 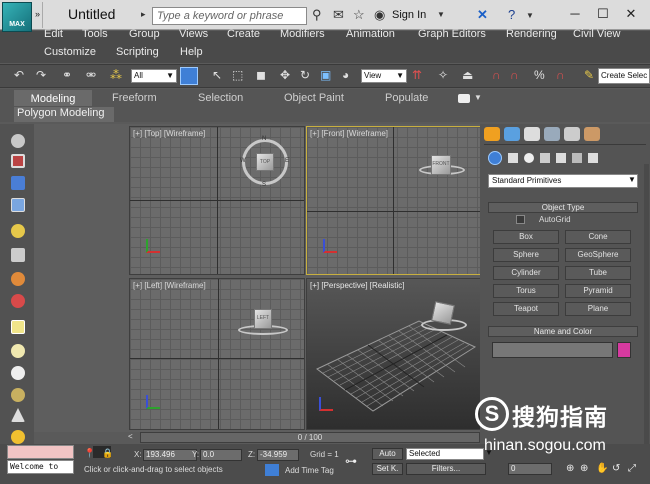 I want to click on percent-snap-icon: %, so click(x=539, y=75).